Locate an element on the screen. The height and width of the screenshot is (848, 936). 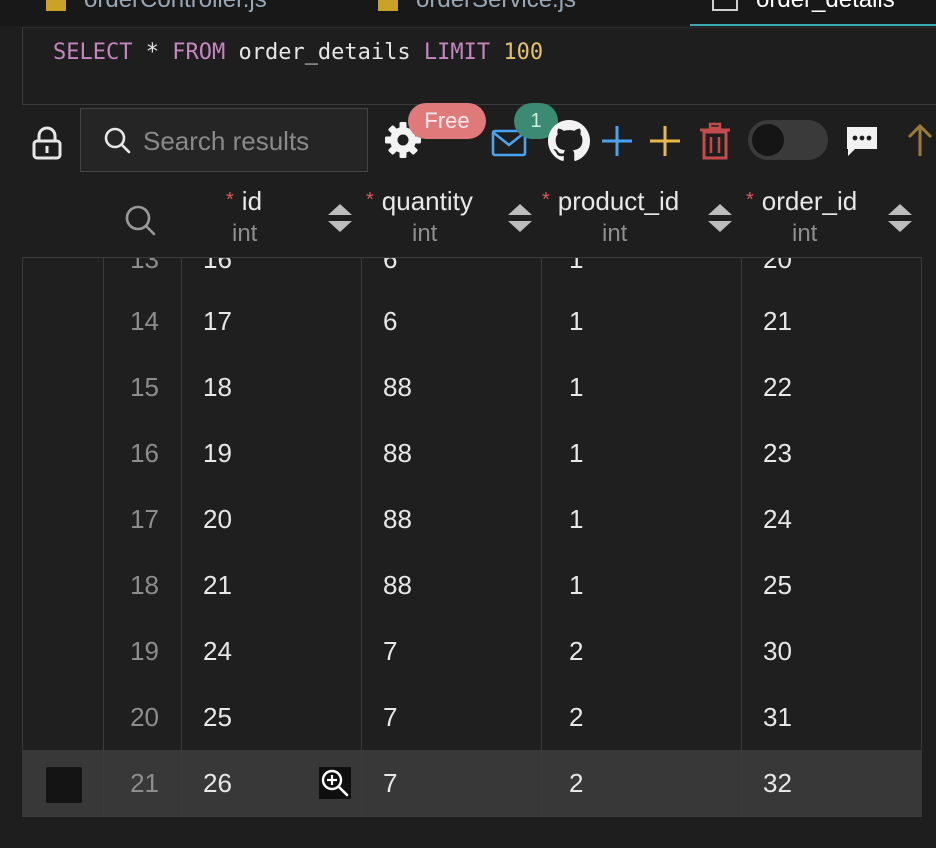
tab-order-service: orderService.js is located at coordinates (493, 13).